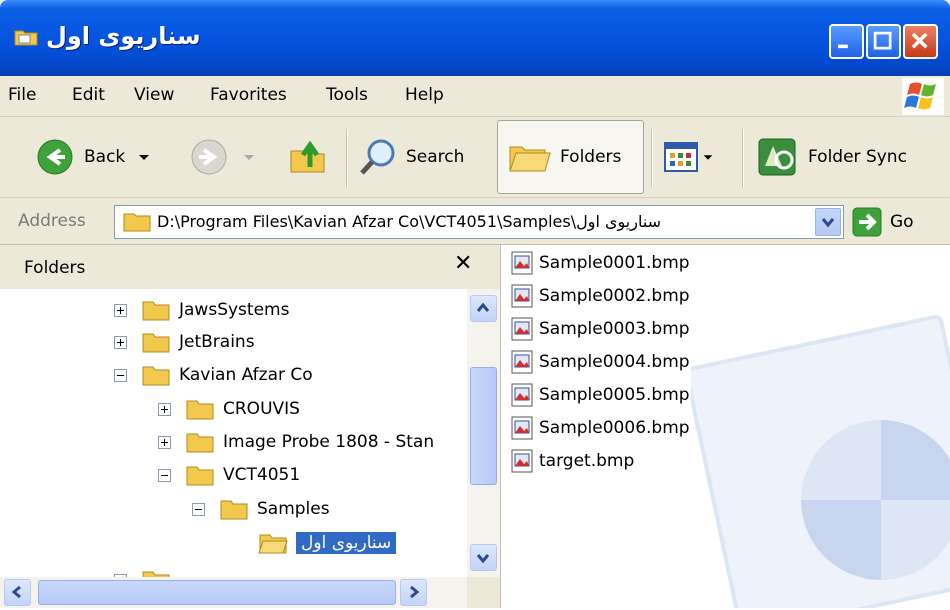  I want to click on file-item: Sample0001.bmp, so click(599, 263).